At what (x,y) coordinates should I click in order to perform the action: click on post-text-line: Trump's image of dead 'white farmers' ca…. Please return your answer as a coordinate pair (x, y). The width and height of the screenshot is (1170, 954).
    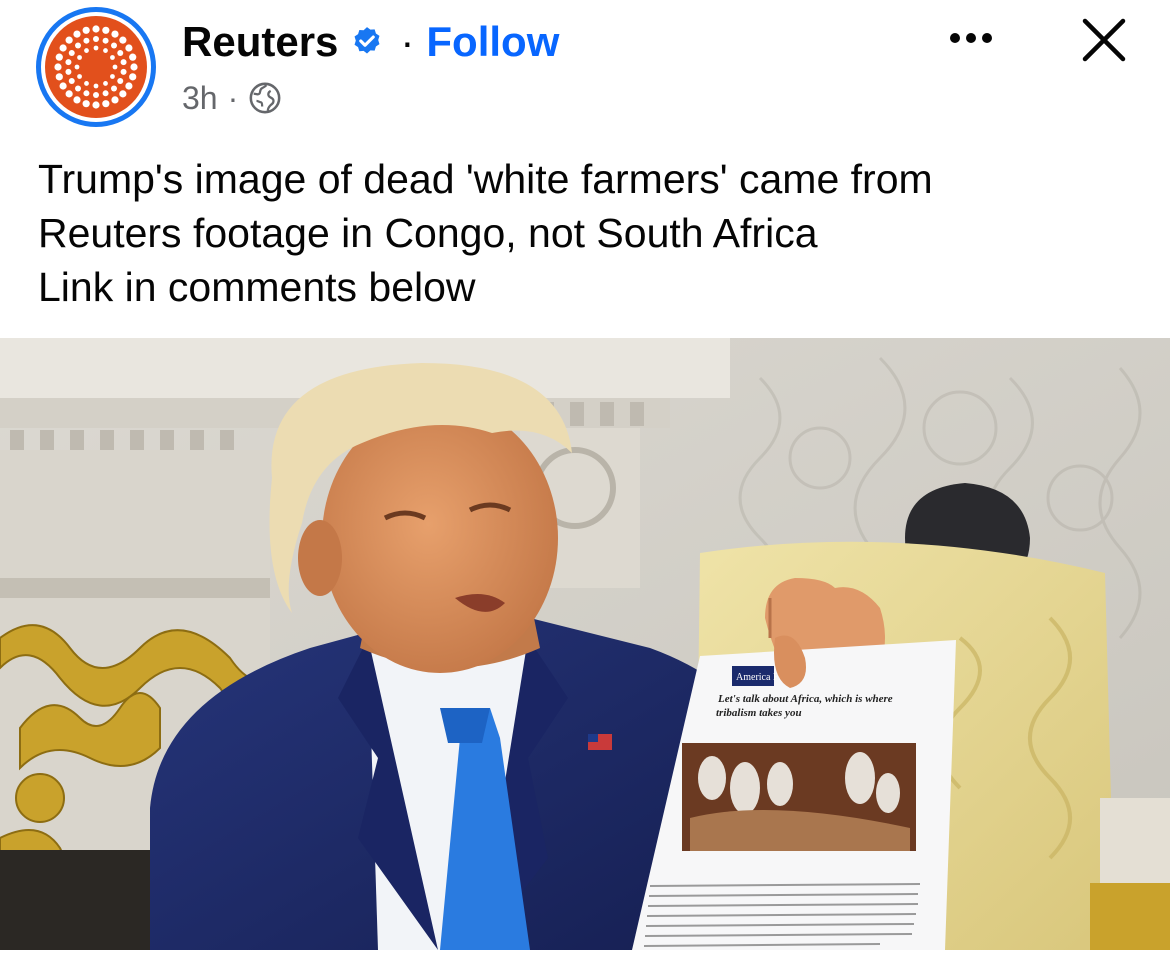
    Looking at the image, I should click on (485, 179).